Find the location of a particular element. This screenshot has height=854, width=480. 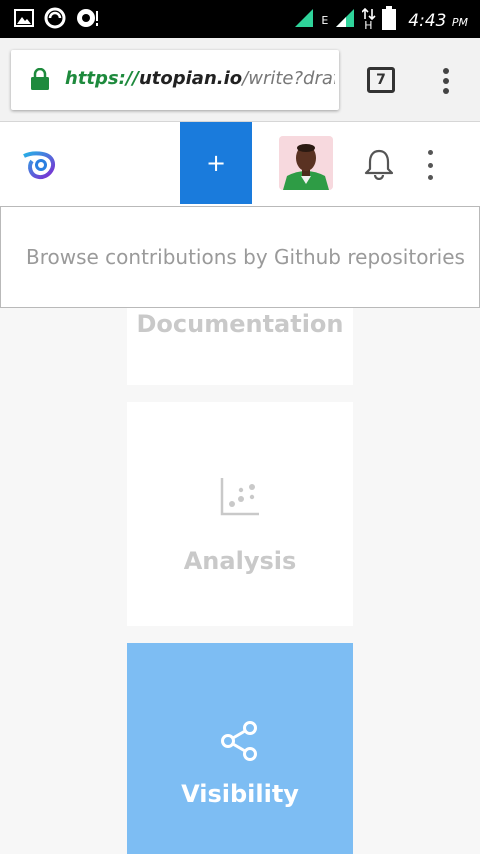

category-label: Documentation is located at coordinates (240, 324).